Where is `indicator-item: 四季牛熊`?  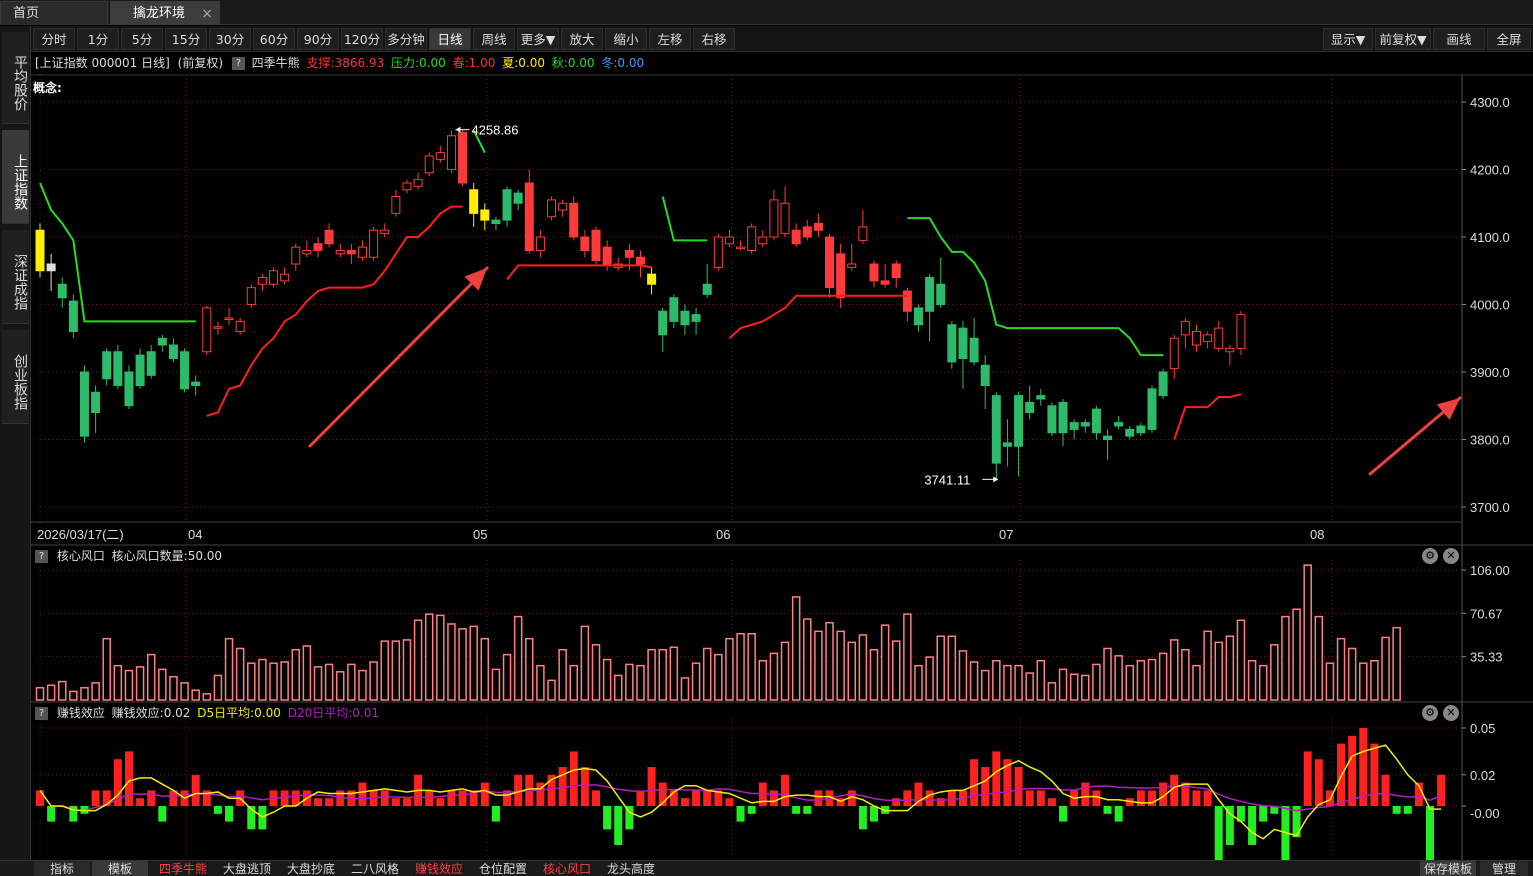 indicator-item: 四季牛熊 is located at coordinates (183, 868).